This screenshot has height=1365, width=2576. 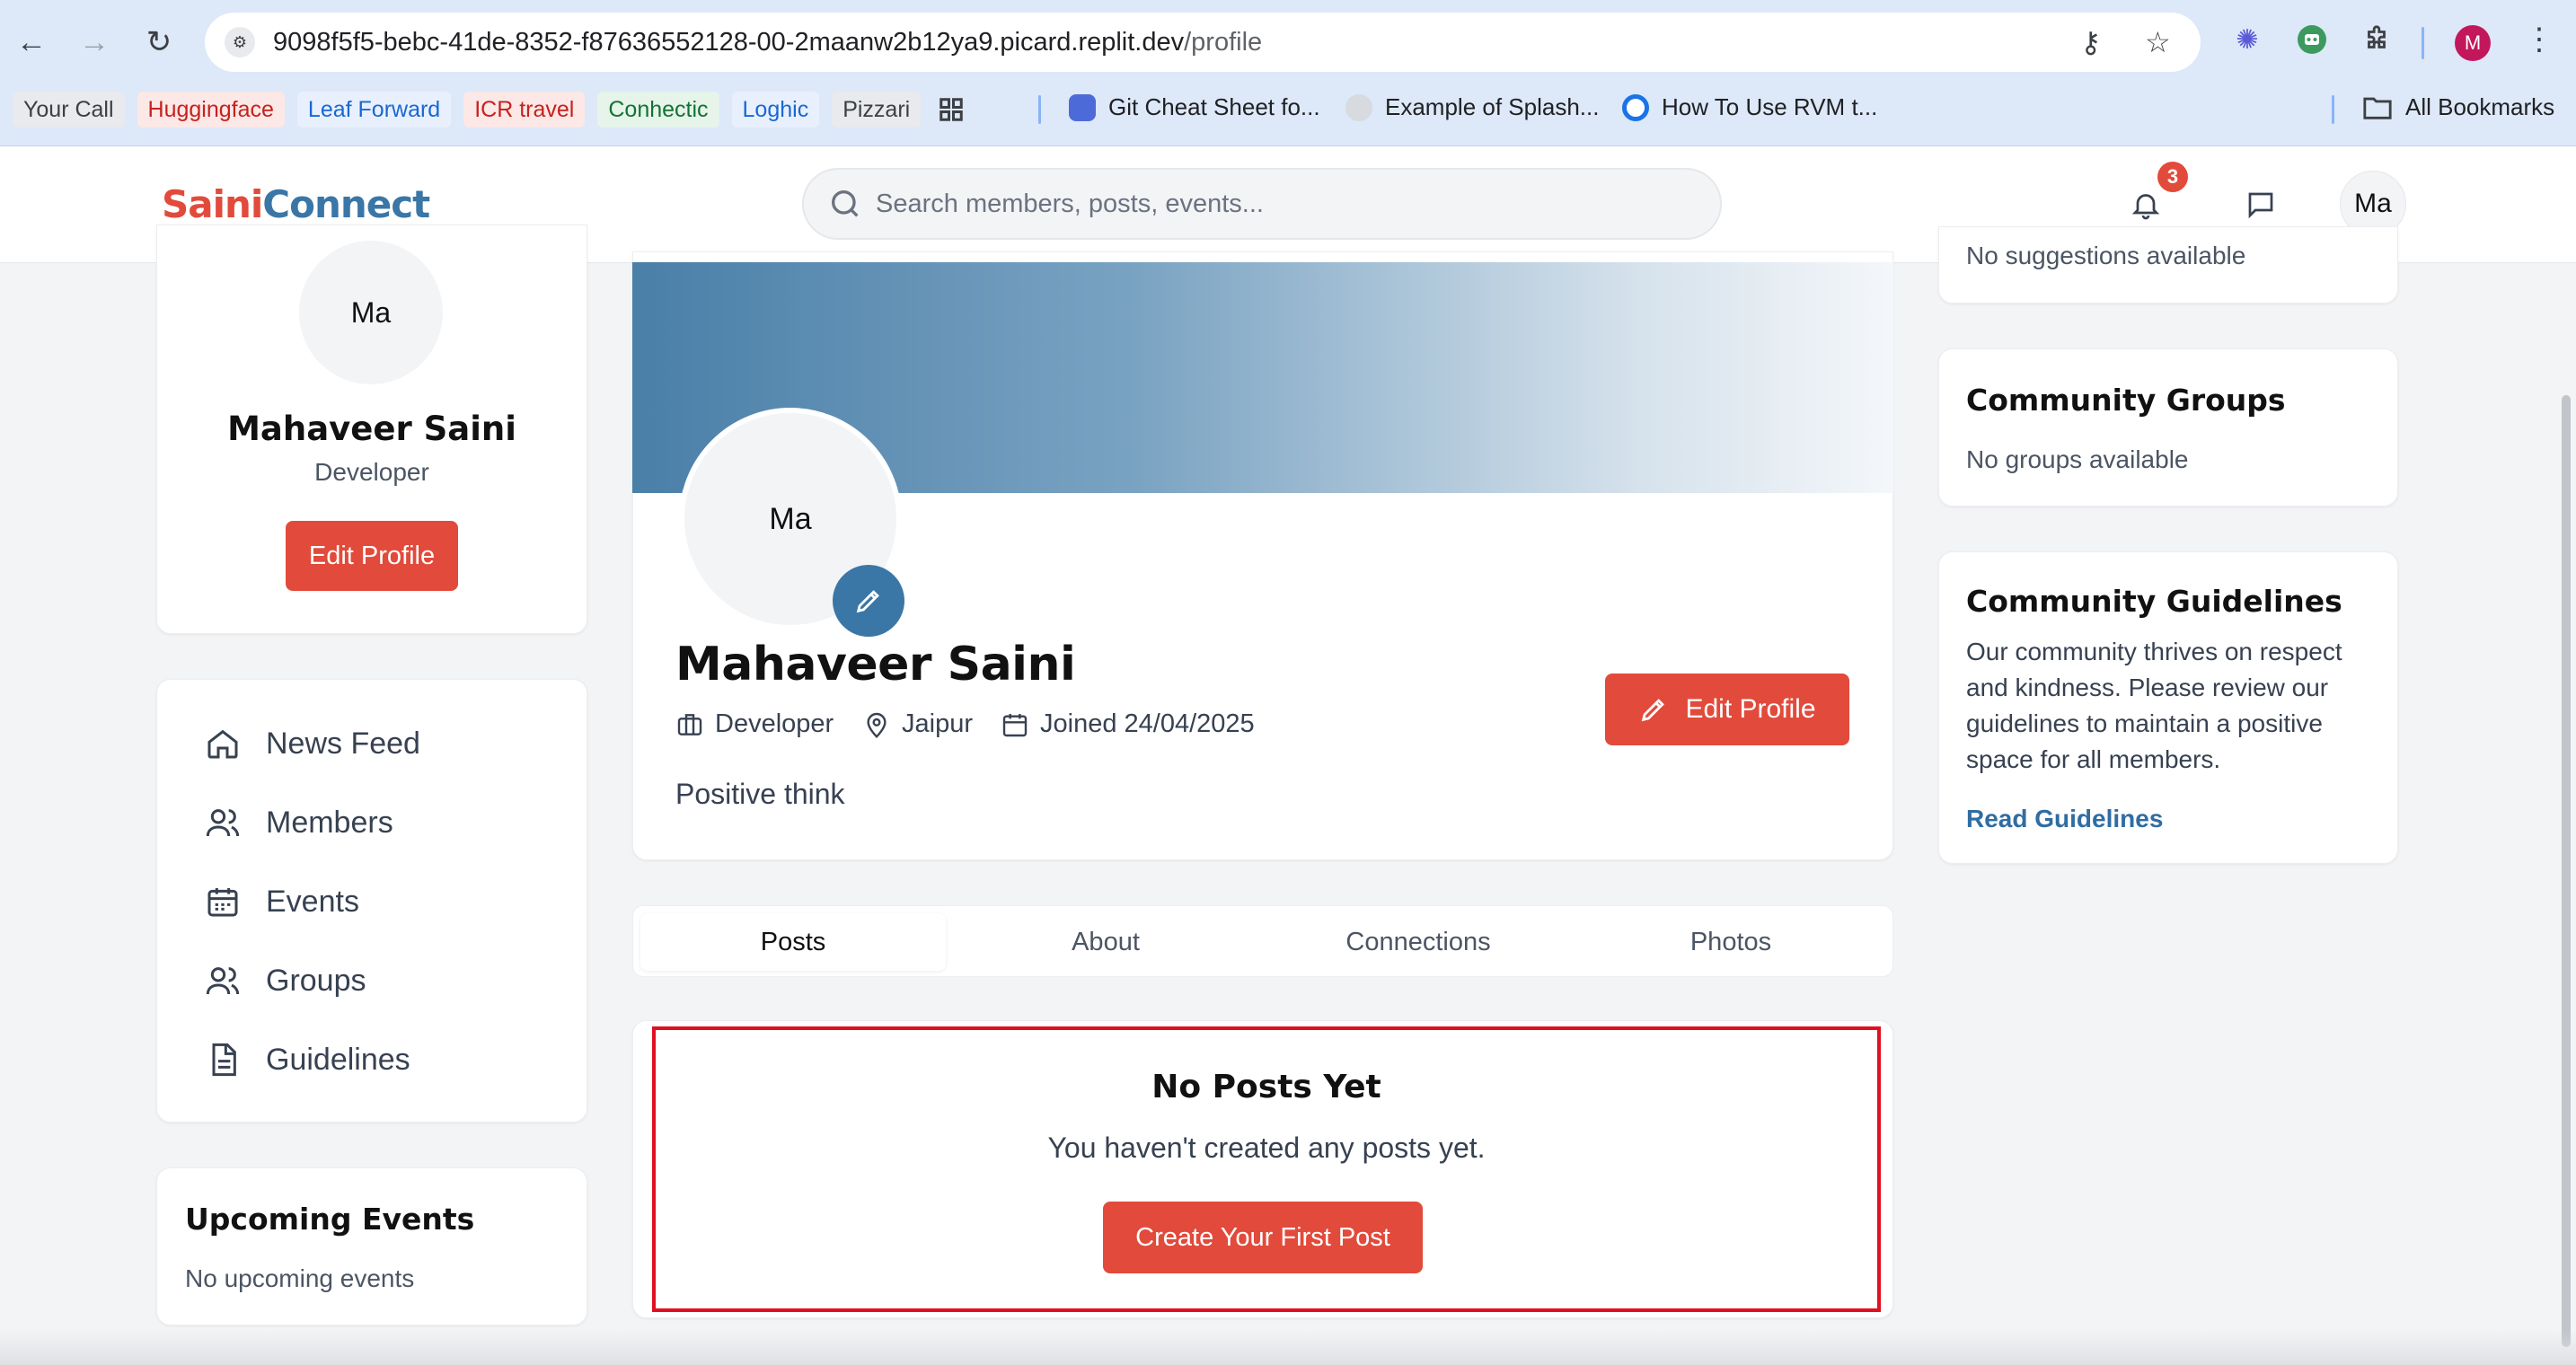 I want to click on menu-label: News Feed, so click(x=343, y=743).